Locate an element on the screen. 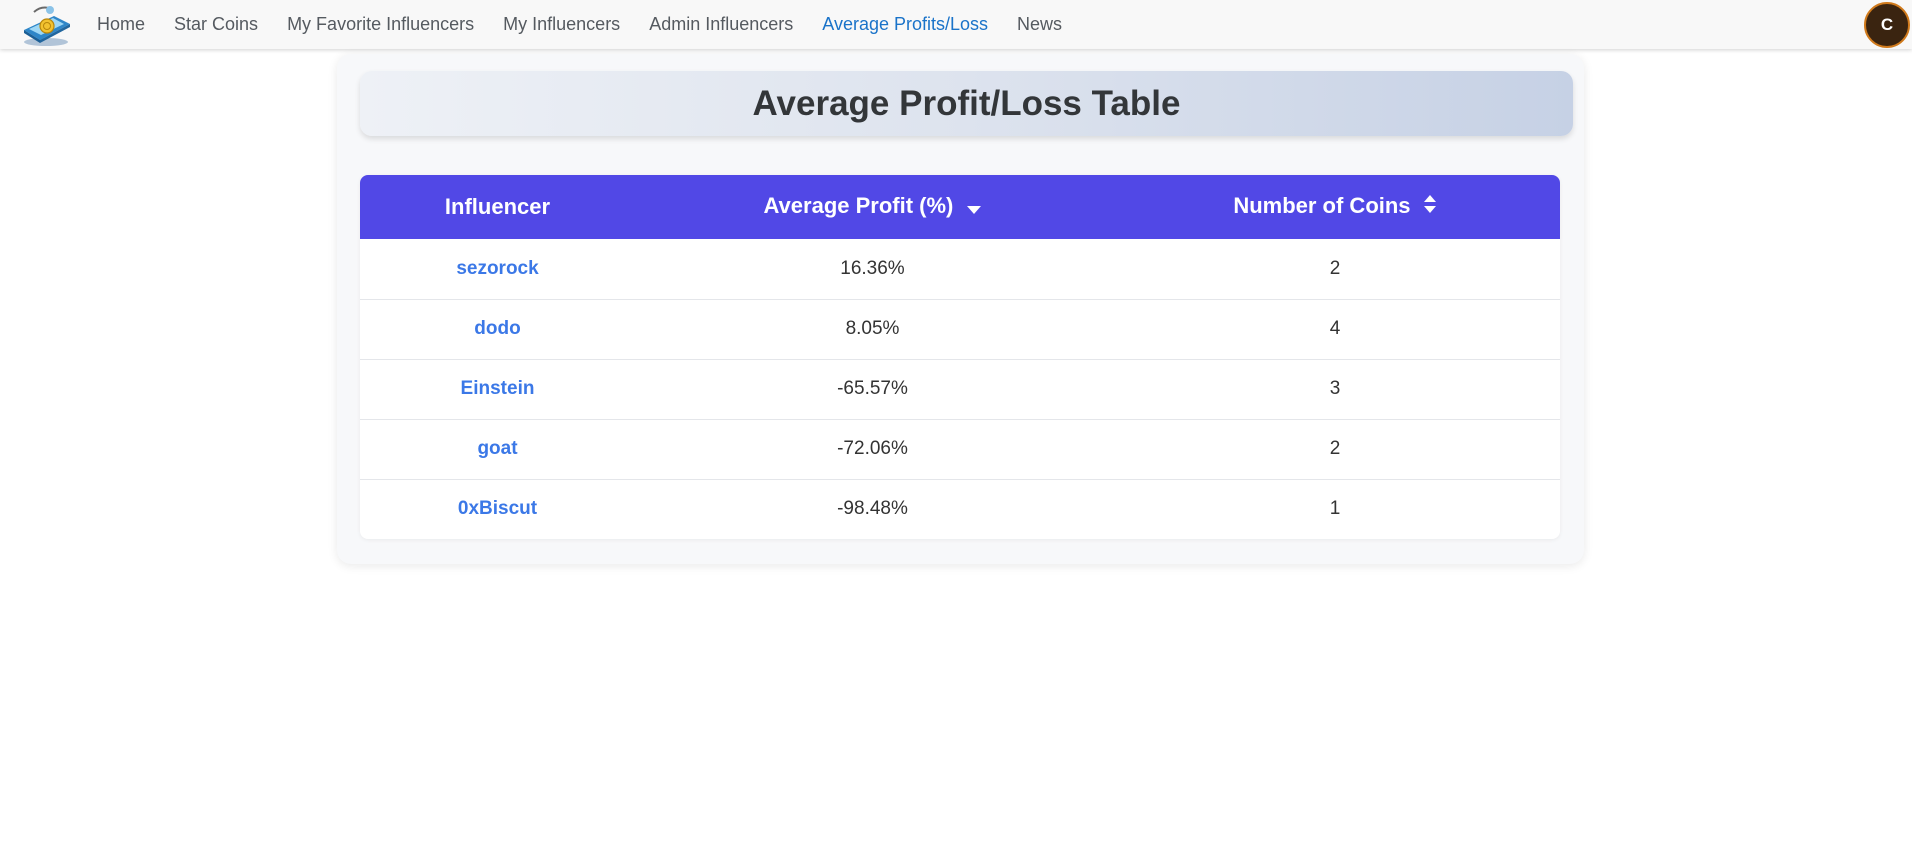 This screenshot has width=1912, height=858. column-header-average-profit: Average Profit (%) is located at coordinates (872, 207).